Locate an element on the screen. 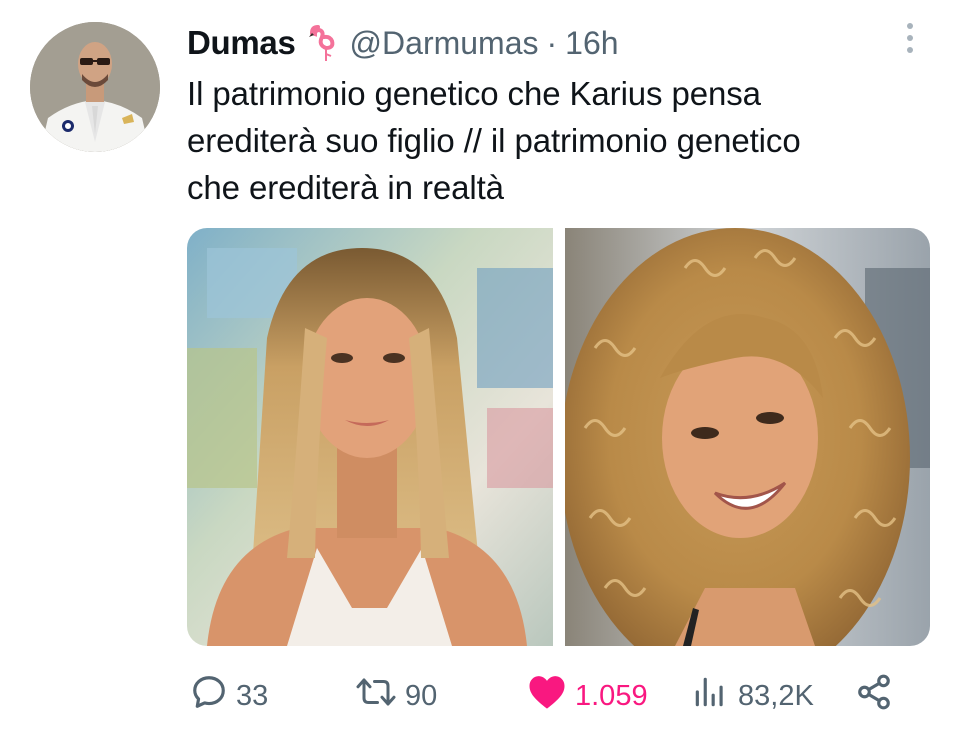  user-handle: @Darmumas is located at coordinates (444, 43).